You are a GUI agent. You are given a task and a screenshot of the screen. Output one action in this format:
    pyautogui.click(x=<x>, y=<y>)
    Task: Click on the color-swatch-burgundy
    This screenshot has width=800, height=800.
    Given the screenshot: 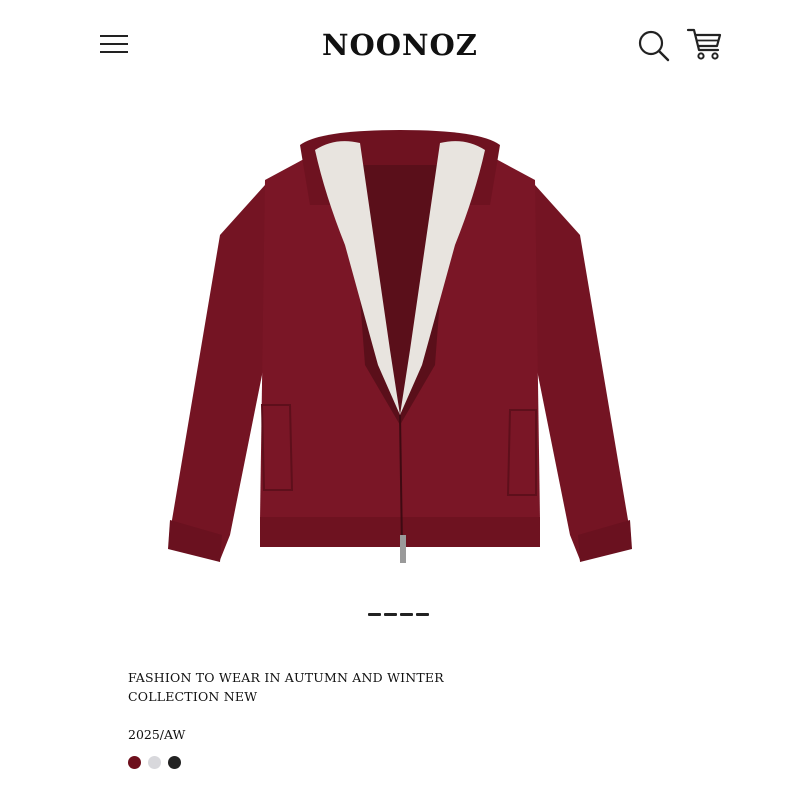 What is the action you would take?
    pyautogui.click(x=134, y=762)
    